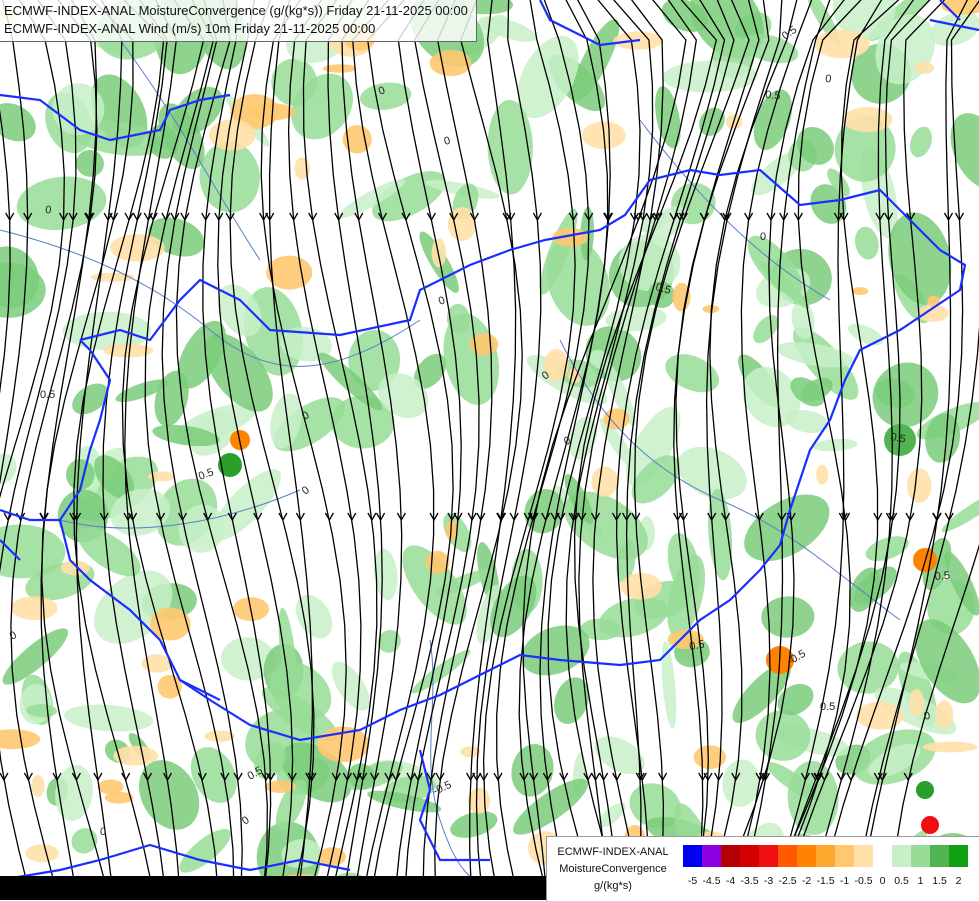  I want to click on legend-tick-label: -0.5, so click(863, 881).